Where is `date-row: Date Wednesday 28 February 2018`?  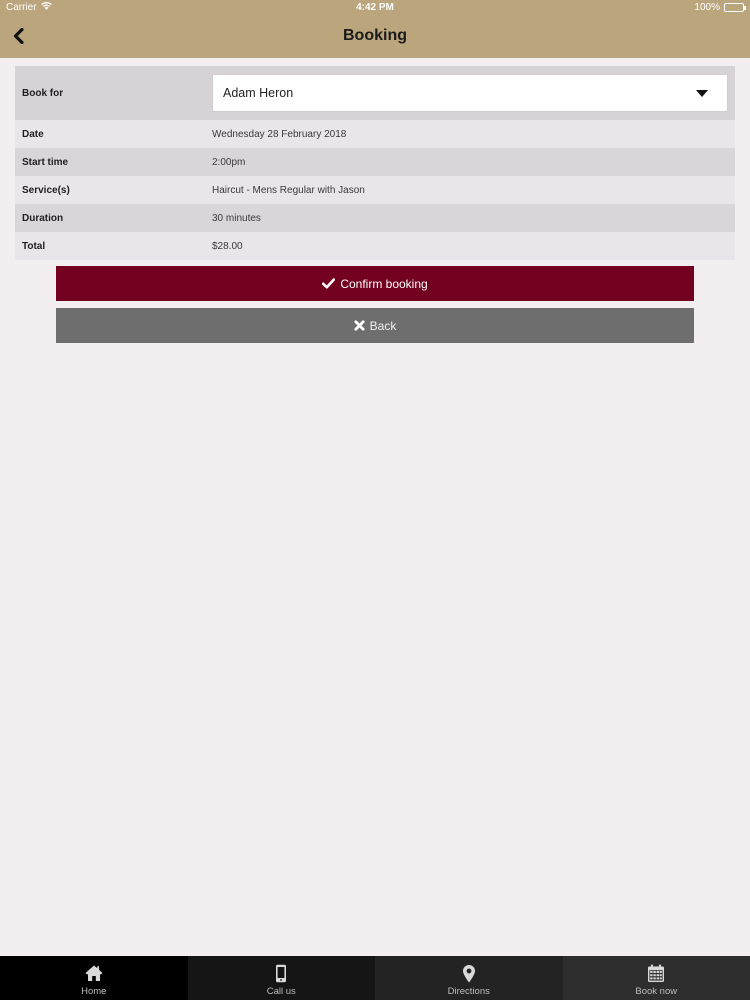
date-row: Date Wednesday 28 February 2018 is located at coordinates (375, 134).